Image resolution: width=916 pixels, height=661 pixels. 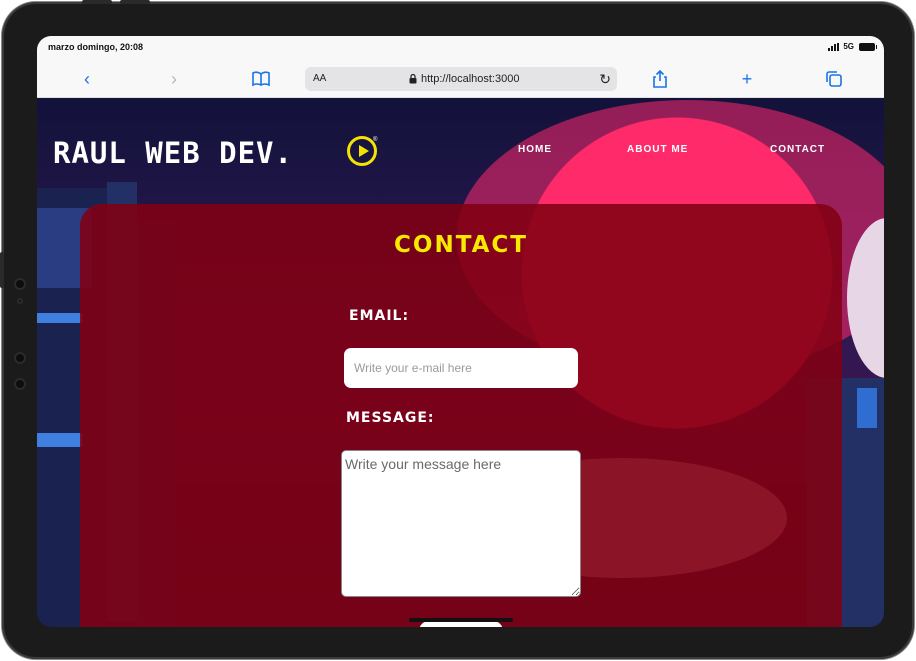 What do you see at coordinates (834, 79) in the screenshot?
I see `tabs-icon` at bounding box center [834, 79].